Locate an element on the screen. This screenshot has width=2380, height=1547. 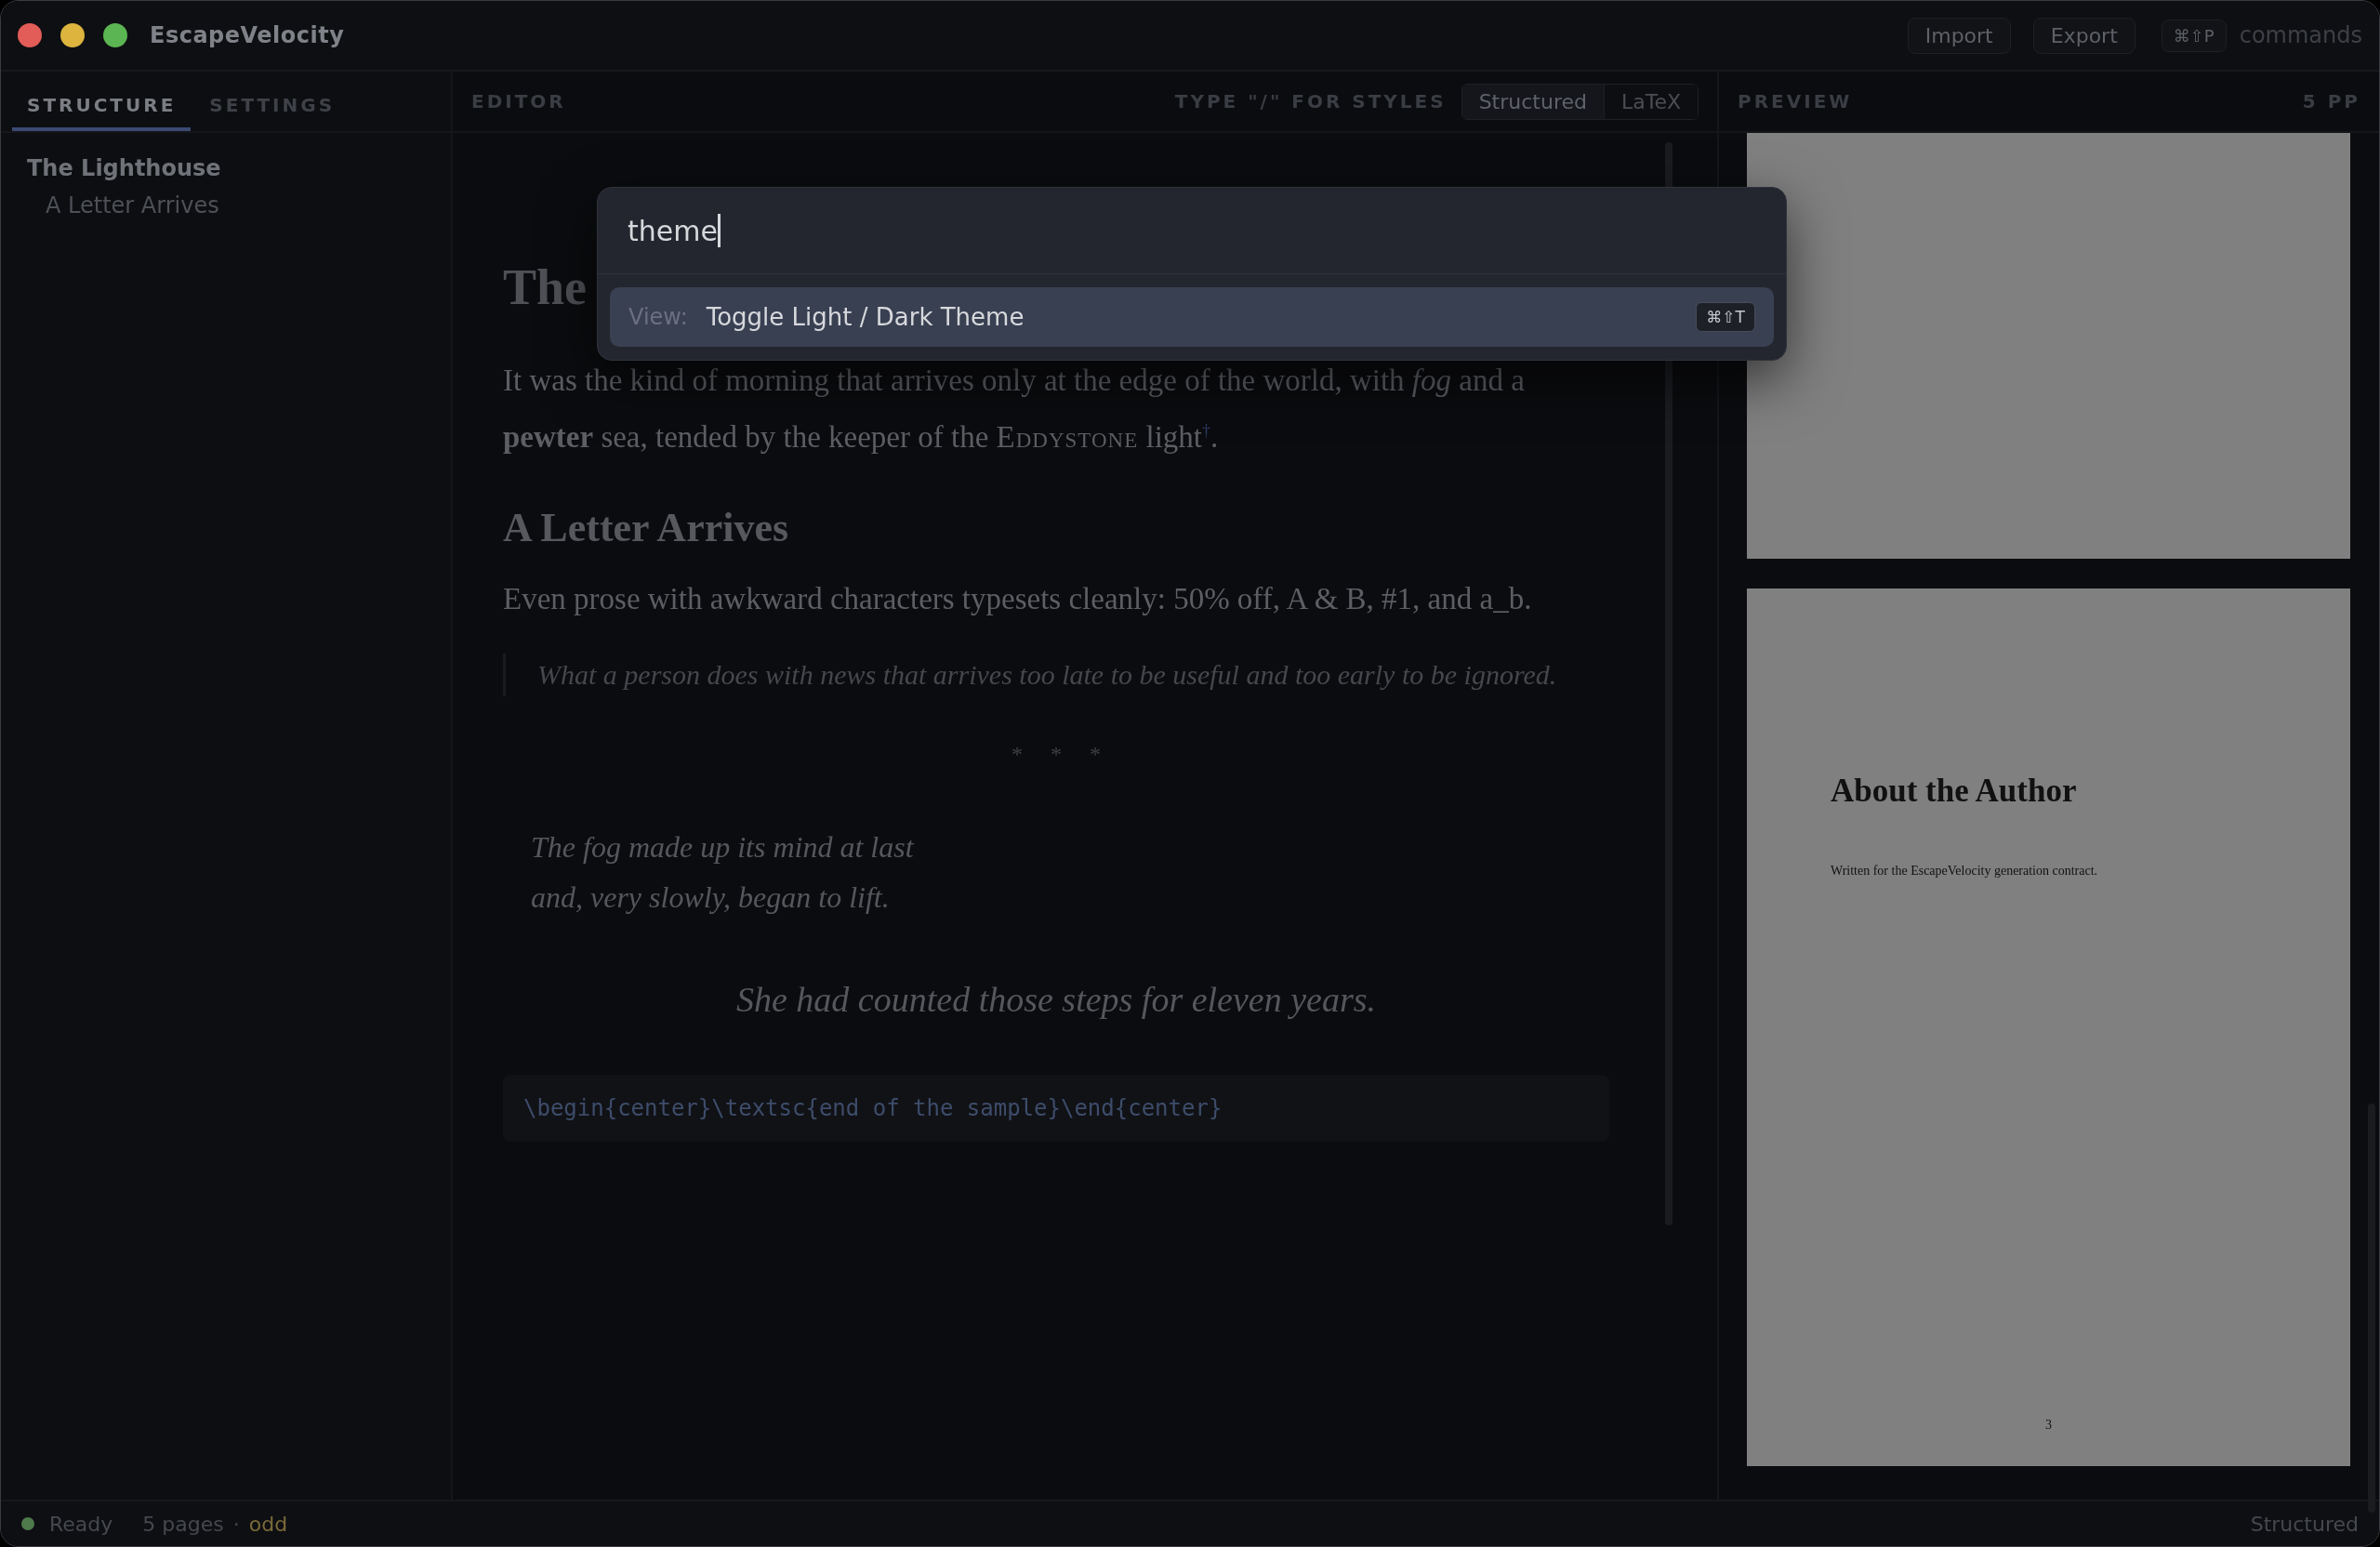
shortcut-key: ⌘⇧P is located at coordinates (2194, 35).